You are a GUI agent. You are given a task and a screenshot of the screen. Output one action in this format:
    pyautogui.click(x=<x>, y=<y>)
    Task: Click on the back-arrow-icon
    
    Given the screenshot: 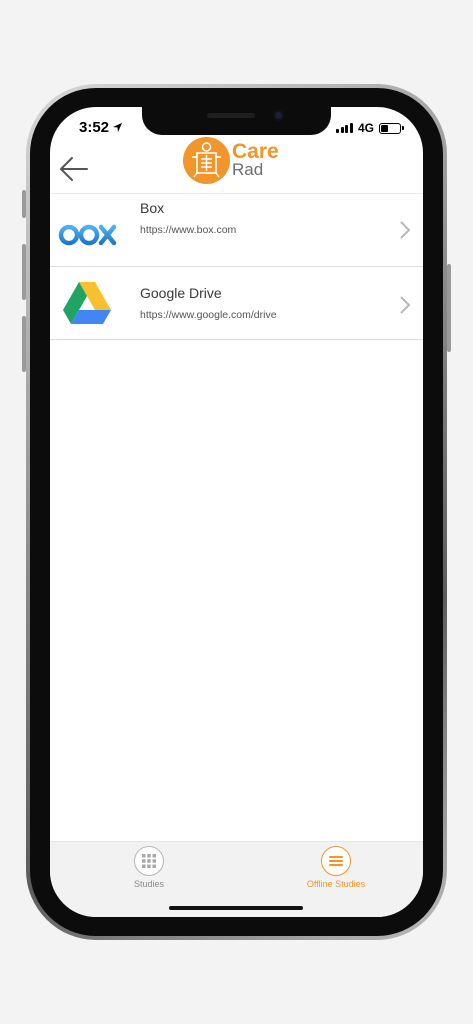 What is the action you would take?
    pyautogui.click(x=74, y=169)
    